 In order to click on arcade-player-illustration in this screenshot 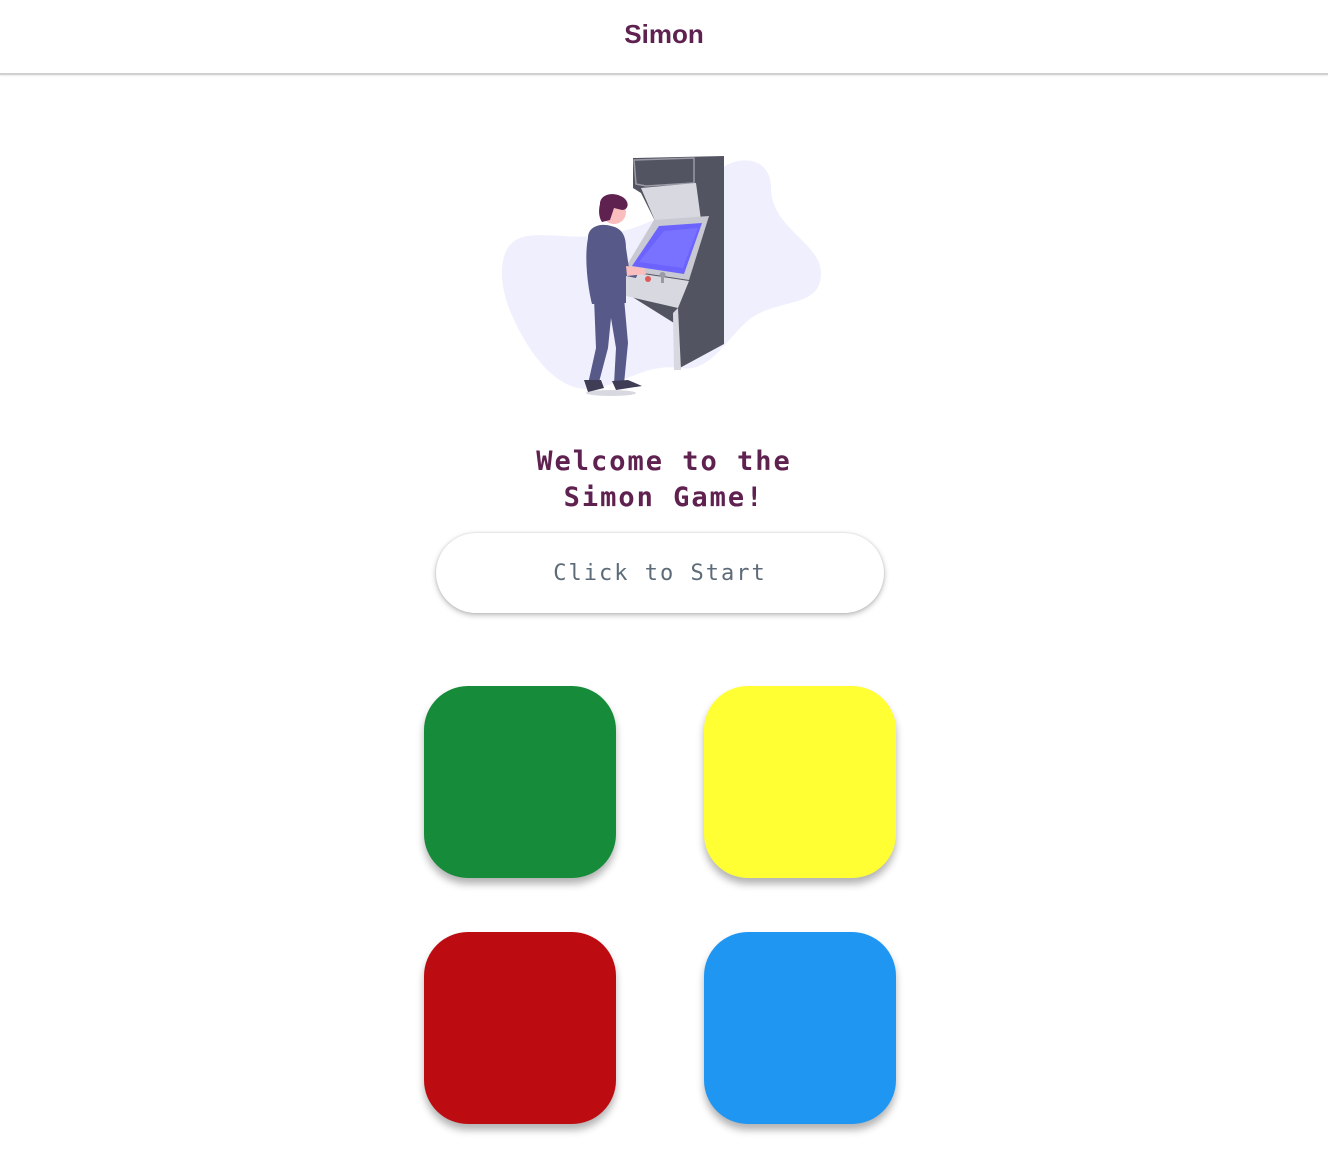, I will do `click(661, 276)`.